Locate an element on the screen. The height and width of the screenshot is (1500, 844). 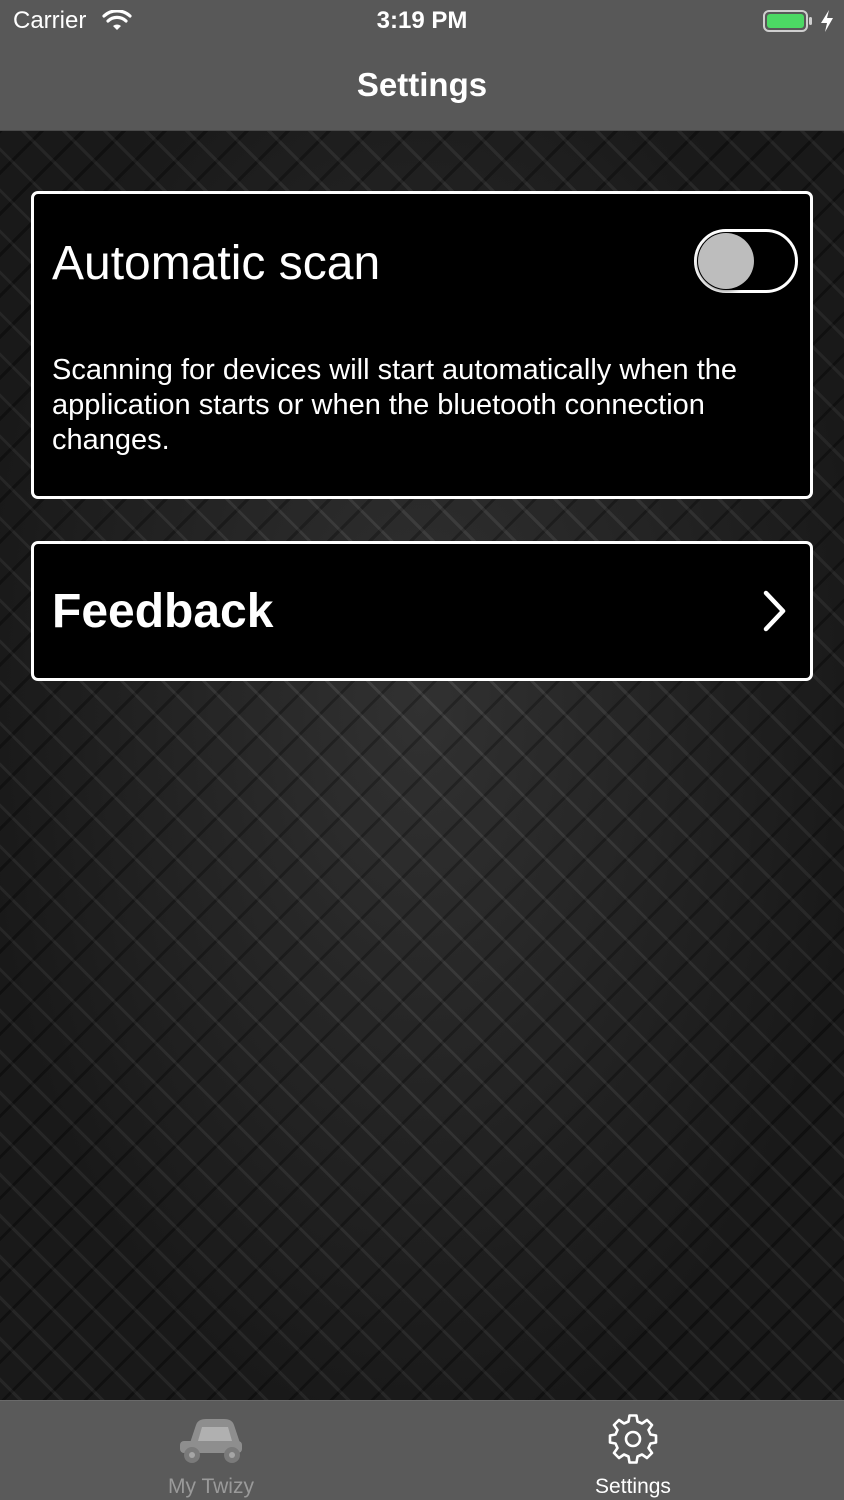
battery-icon is located at coordinates (787, 21).